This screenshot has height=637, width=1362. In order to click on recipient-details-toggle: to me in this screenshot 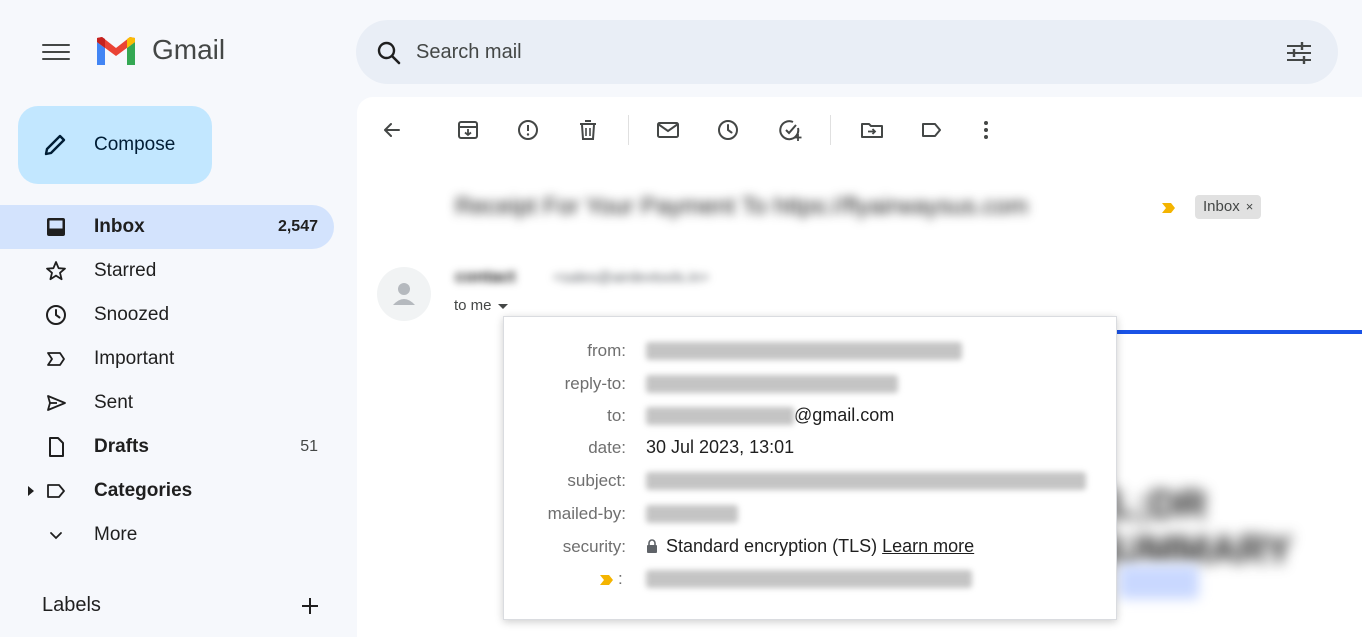, I will do `click(481, 305)`.